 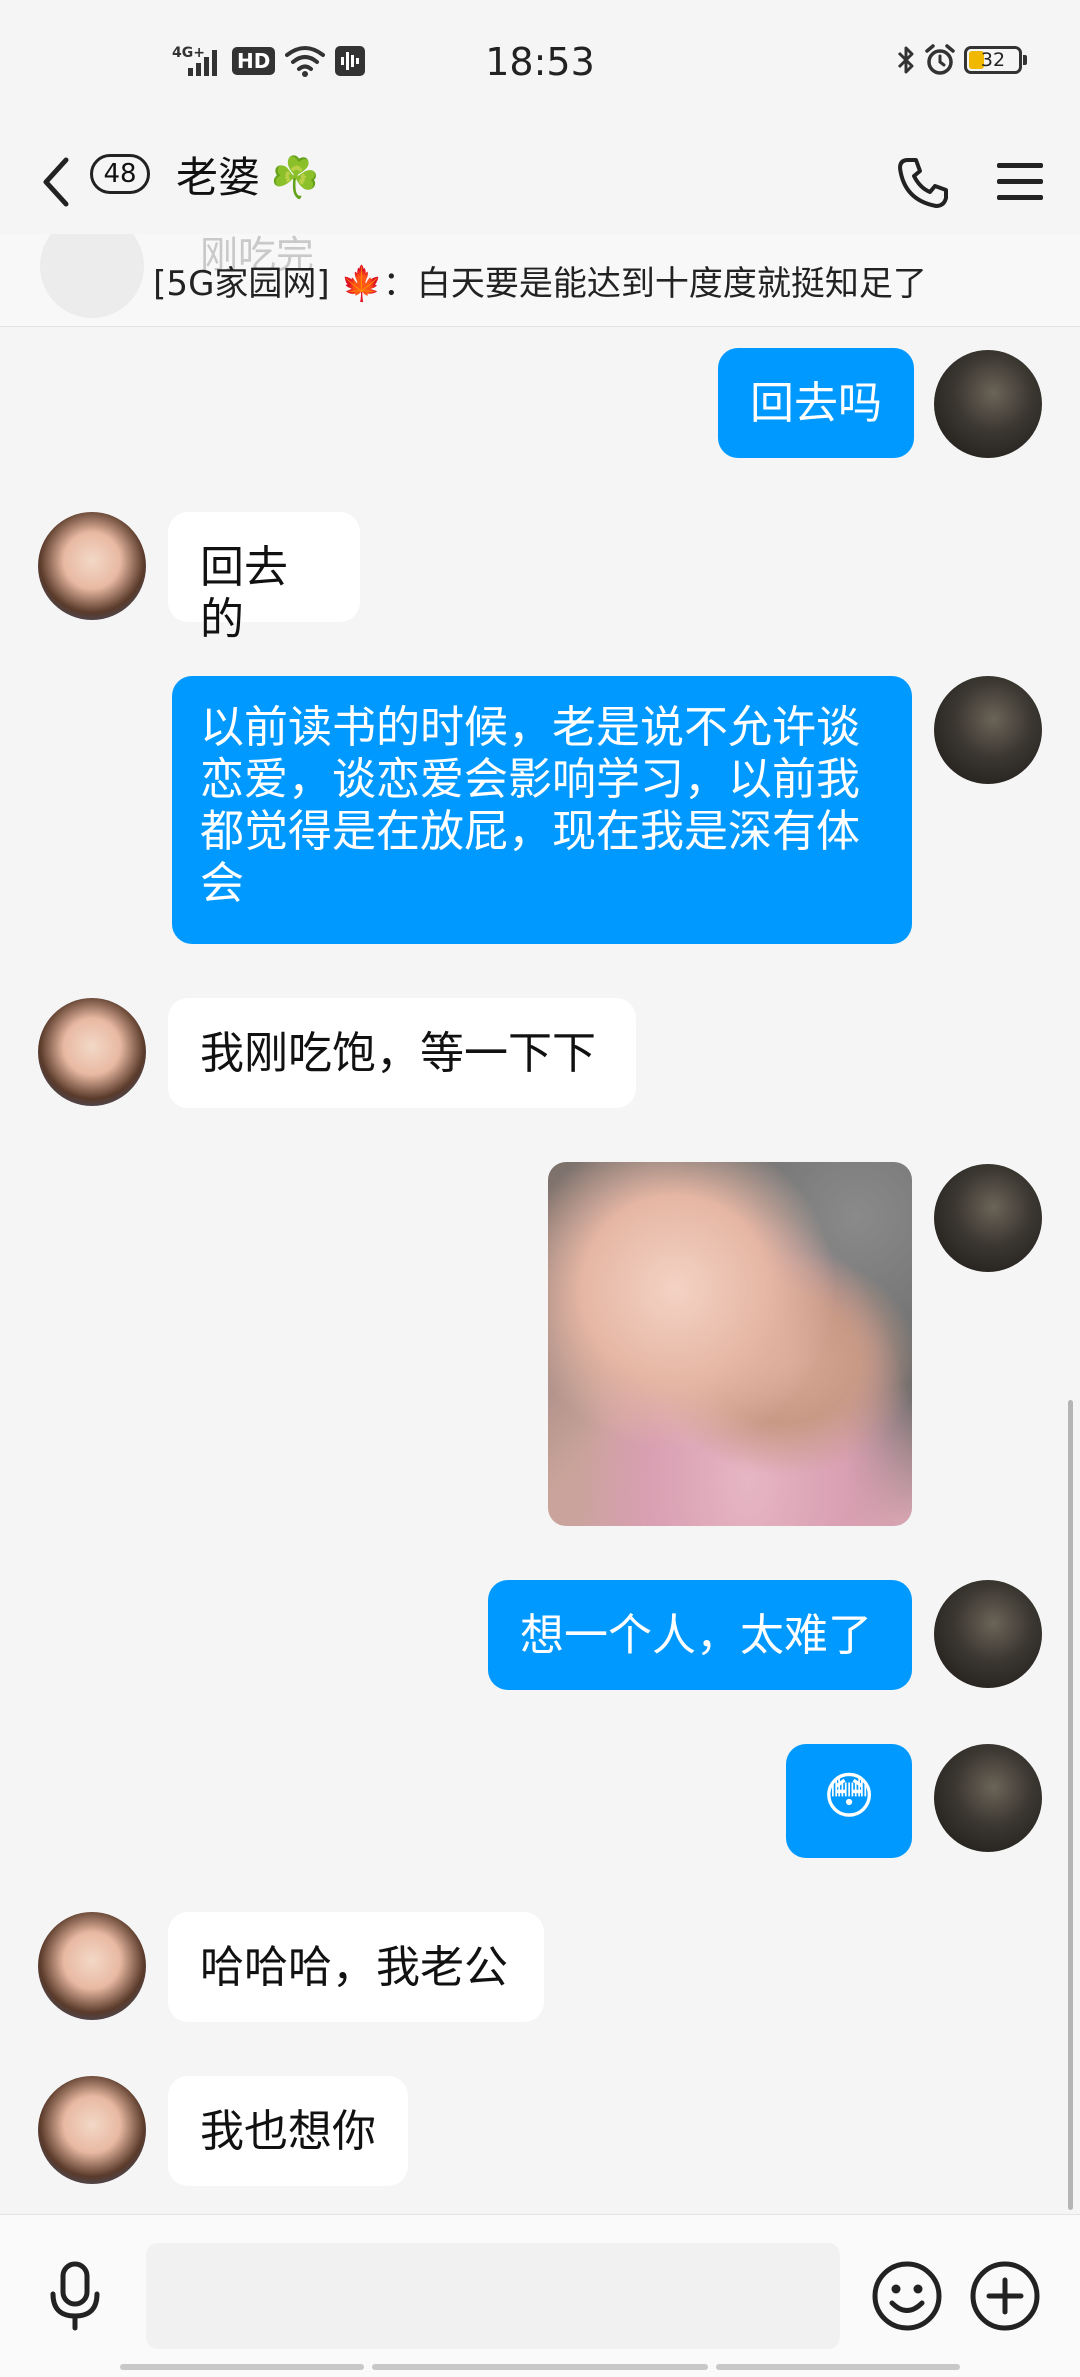 What do you see at coordinates (961, 60) in the screenshot?
I see `status-right-icons: 32` at bounding box center [961, 60].